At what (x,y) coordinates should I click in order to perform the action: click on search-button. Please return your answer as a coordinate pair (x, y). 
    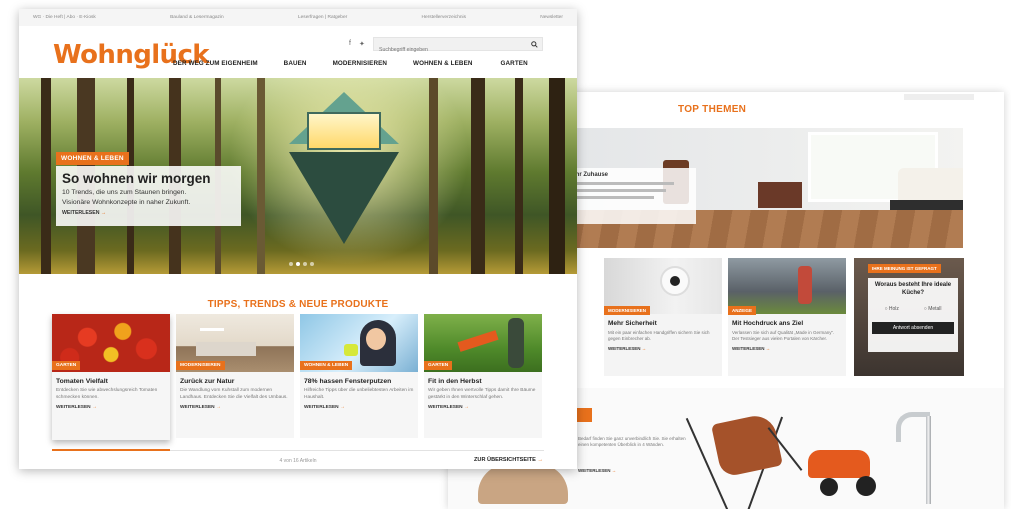
    Looking at the image, I should click on (534, 44).